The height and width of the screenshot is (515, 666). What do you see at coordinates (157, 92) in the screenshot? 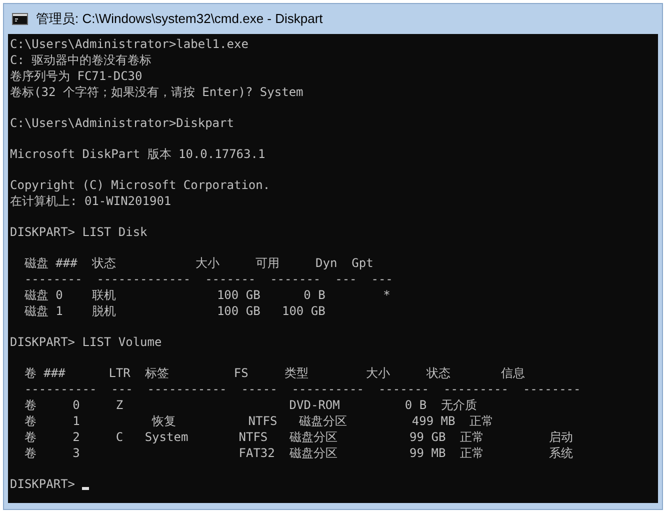
I see `console-line: 卷标(32 个字符；如果没有，请按 Enter)? System` at bounding box center [157, 92].